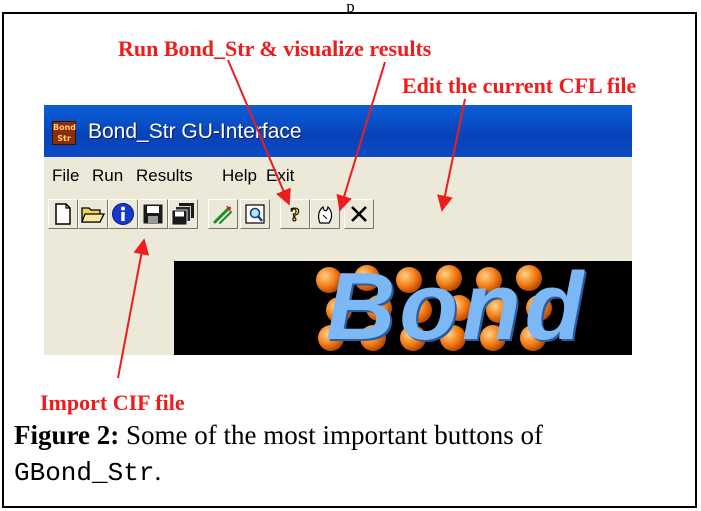  I want to click on callout-import-cif: Import CIF file, so click(112, 402).